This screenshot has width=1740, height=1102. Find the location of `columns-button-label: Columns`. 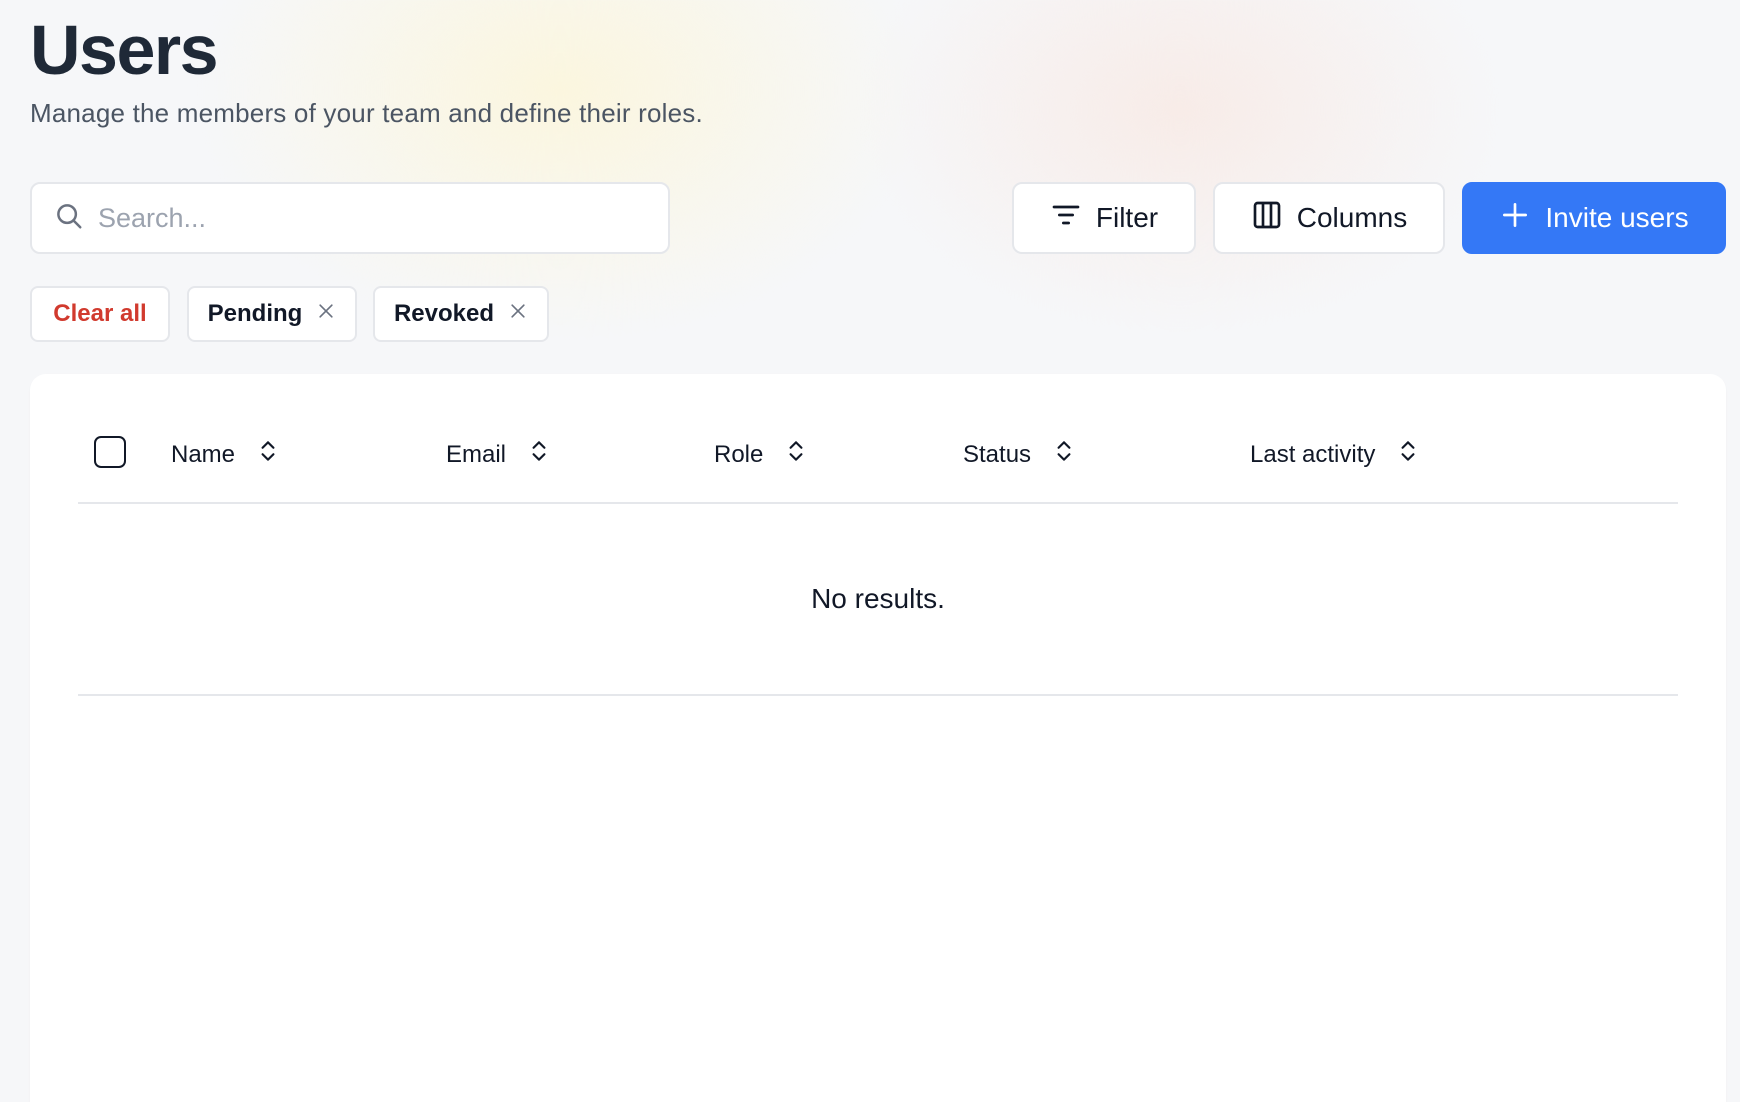

columns-button-label: Columns is located at coordinates (1352, 217).